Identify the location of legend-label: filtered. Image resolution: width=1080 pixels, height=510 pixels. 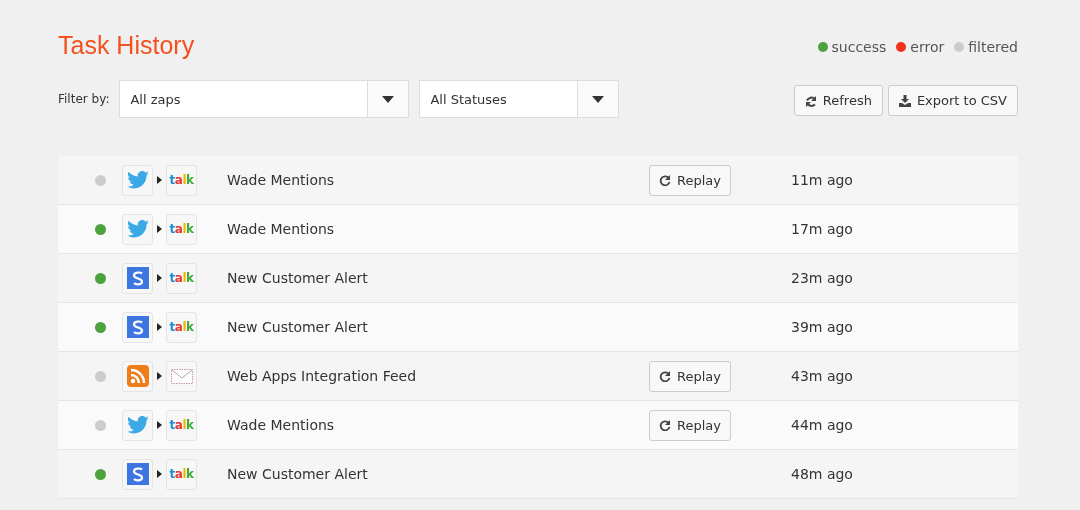
(993, 47).